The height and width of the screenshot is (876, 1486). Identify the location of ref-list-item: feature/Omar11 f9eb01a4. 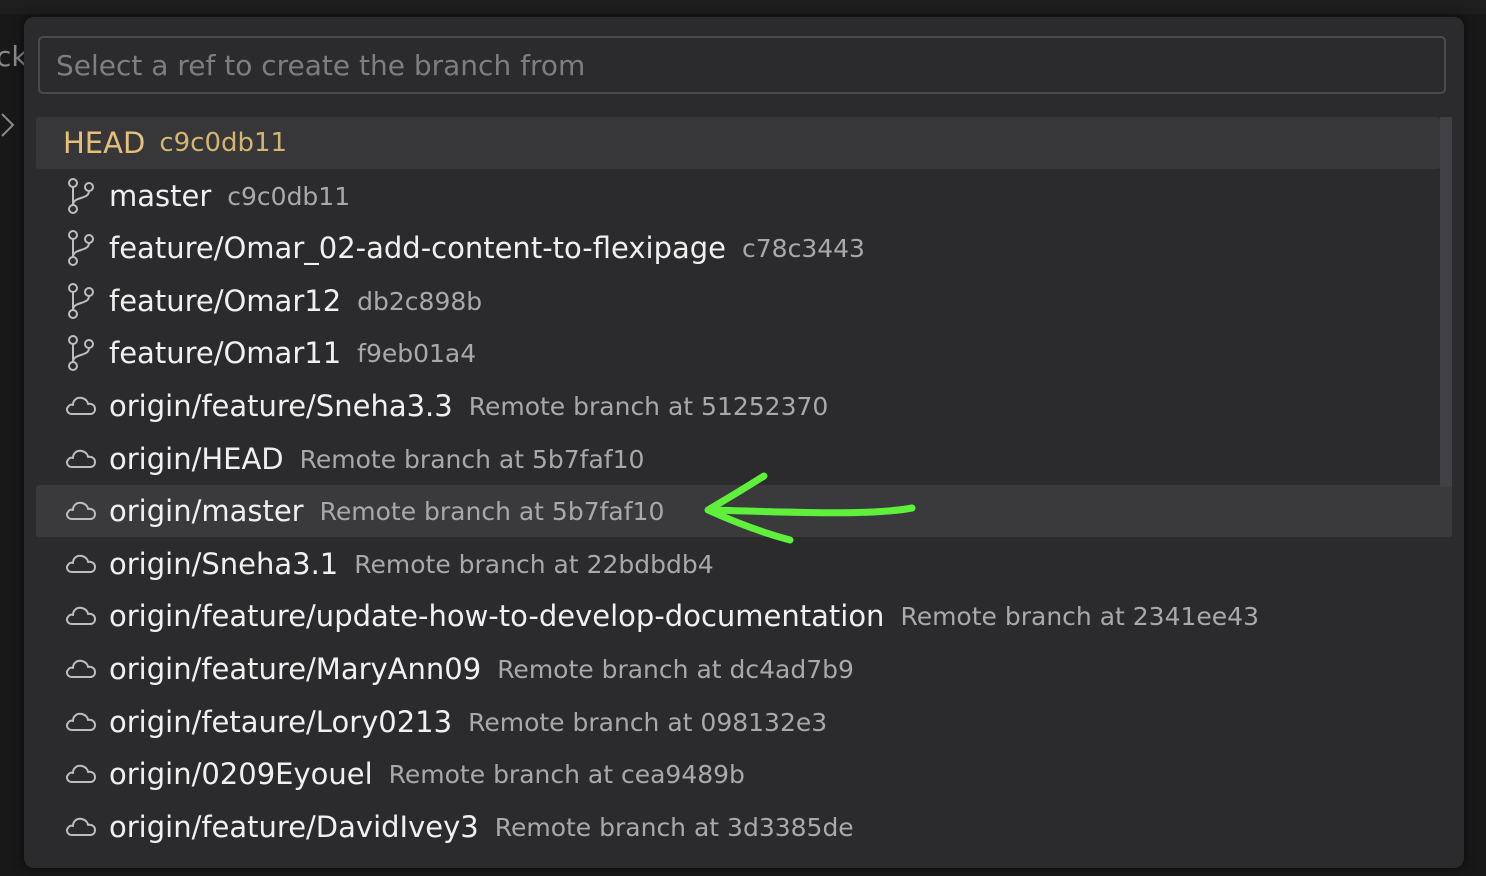
(744, 353).